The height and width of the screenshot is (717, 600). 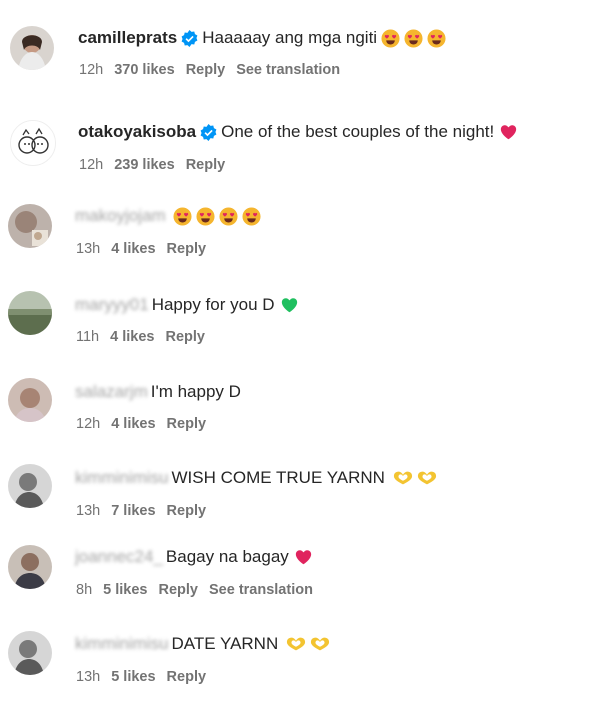 What do you see at coordinates (213, 304) in the screenshot?
I see `comment-text: Happy for you D` at bounding box center [213, 304].